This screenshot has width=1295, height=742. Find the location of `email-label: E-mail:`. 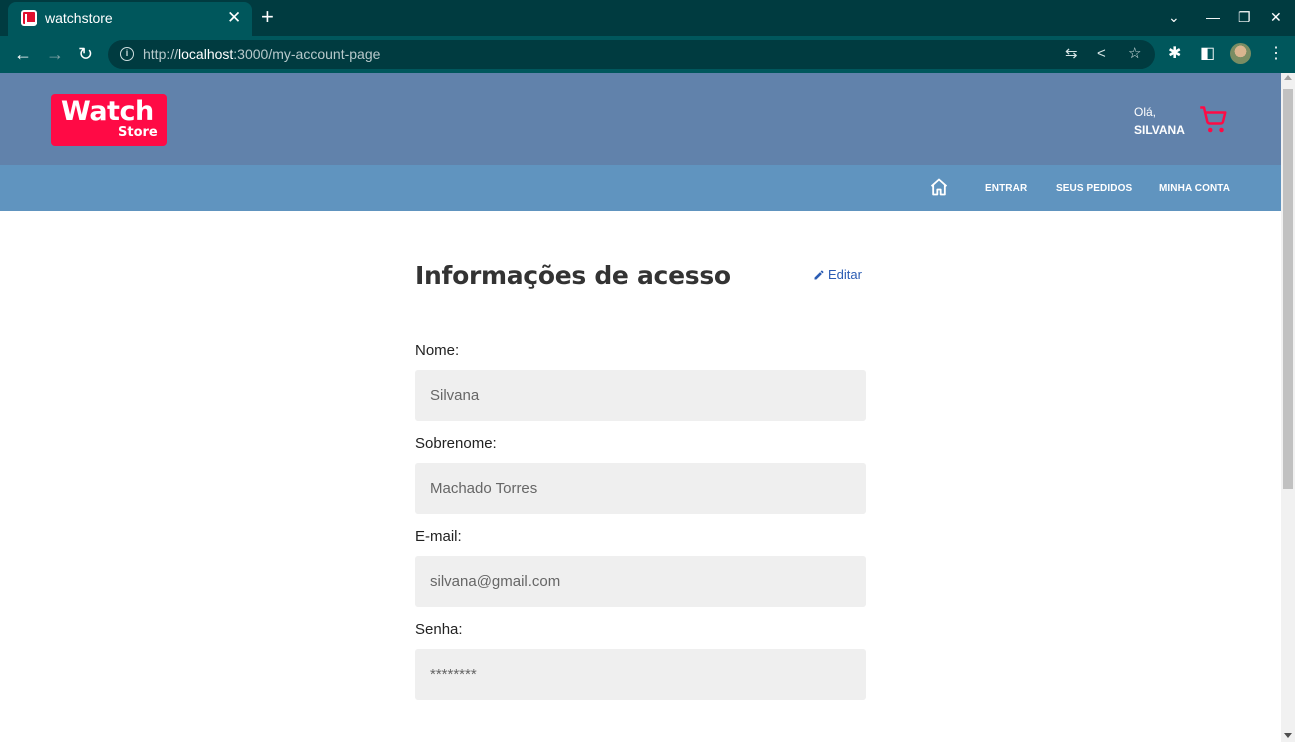

email-label: E-mail: is located at coordinates (438, 536).